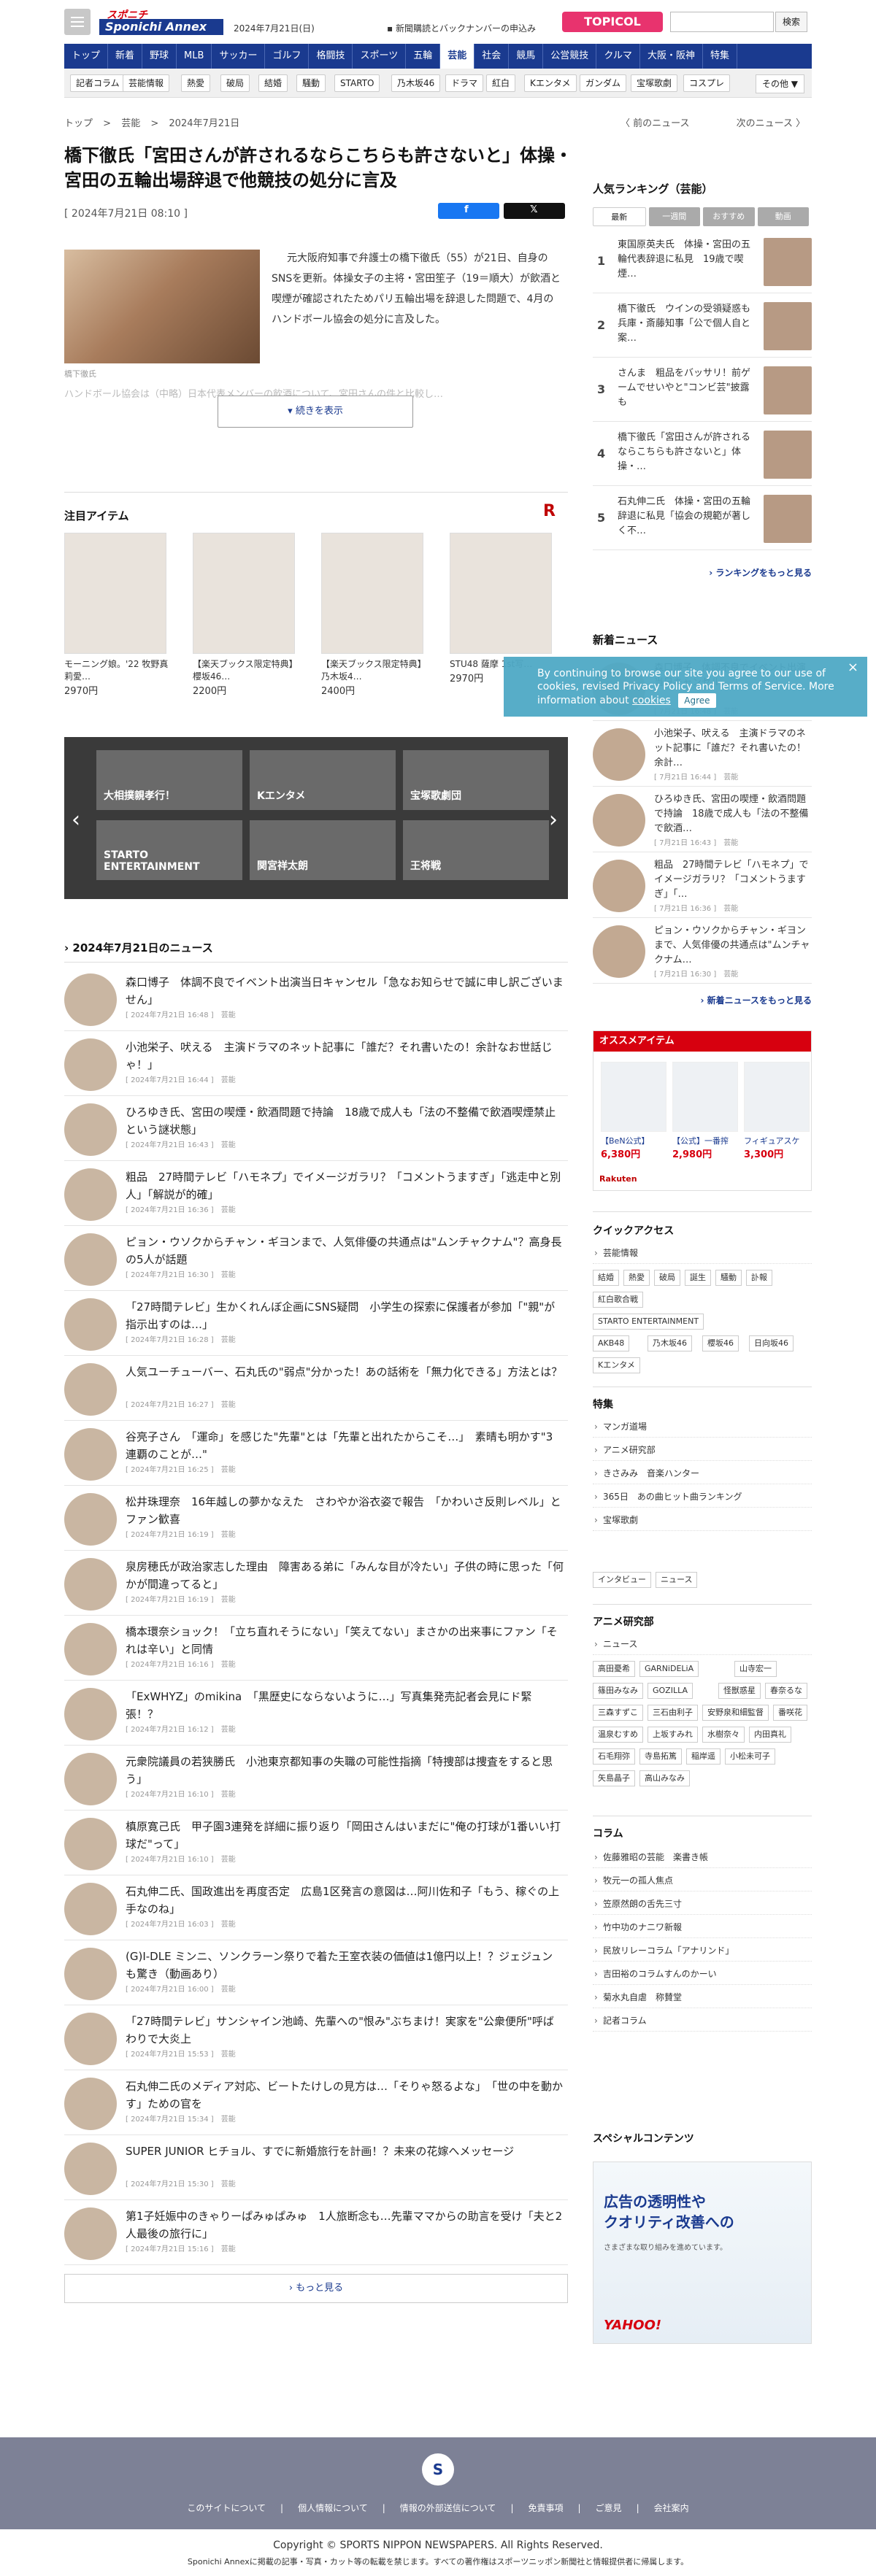 The image size is (876, 2576). Describe the element at coordinates (248, 615) in the screenshot. I see `product-card: 【楽天ブックス限定特典】 櫻坂46… 2200円` at that location.